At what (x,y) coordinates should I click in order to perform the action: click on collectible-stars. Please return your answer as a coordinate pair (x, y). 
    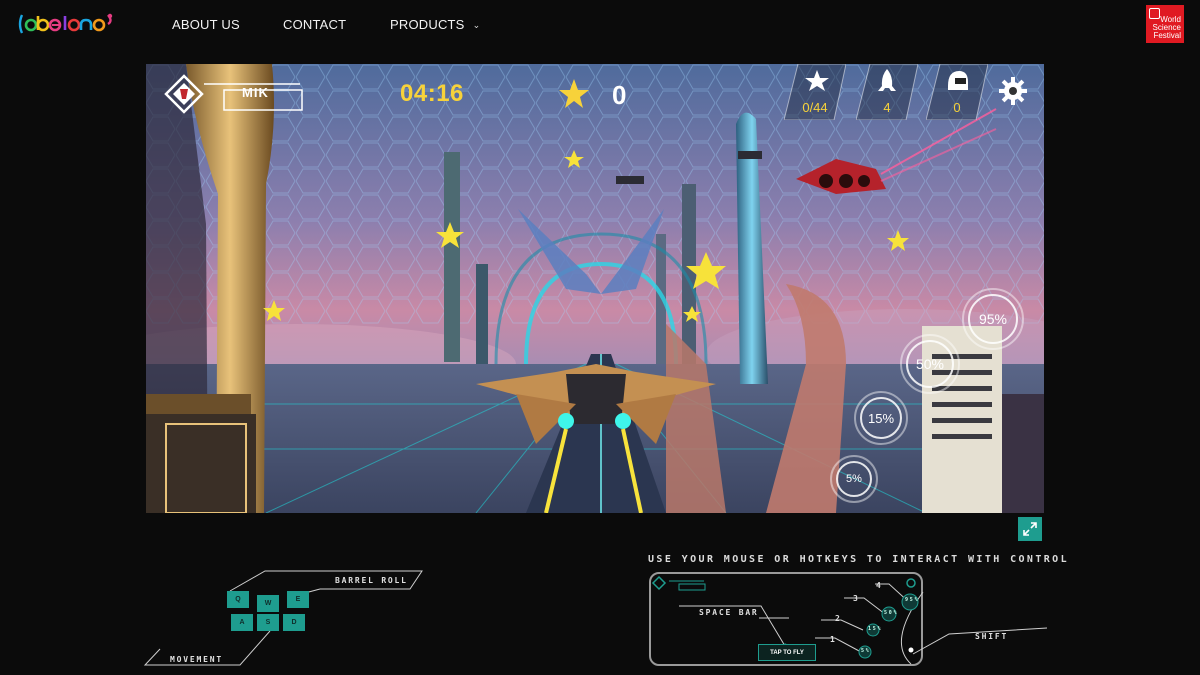
    Looking at the image, I should click on (586, 236).